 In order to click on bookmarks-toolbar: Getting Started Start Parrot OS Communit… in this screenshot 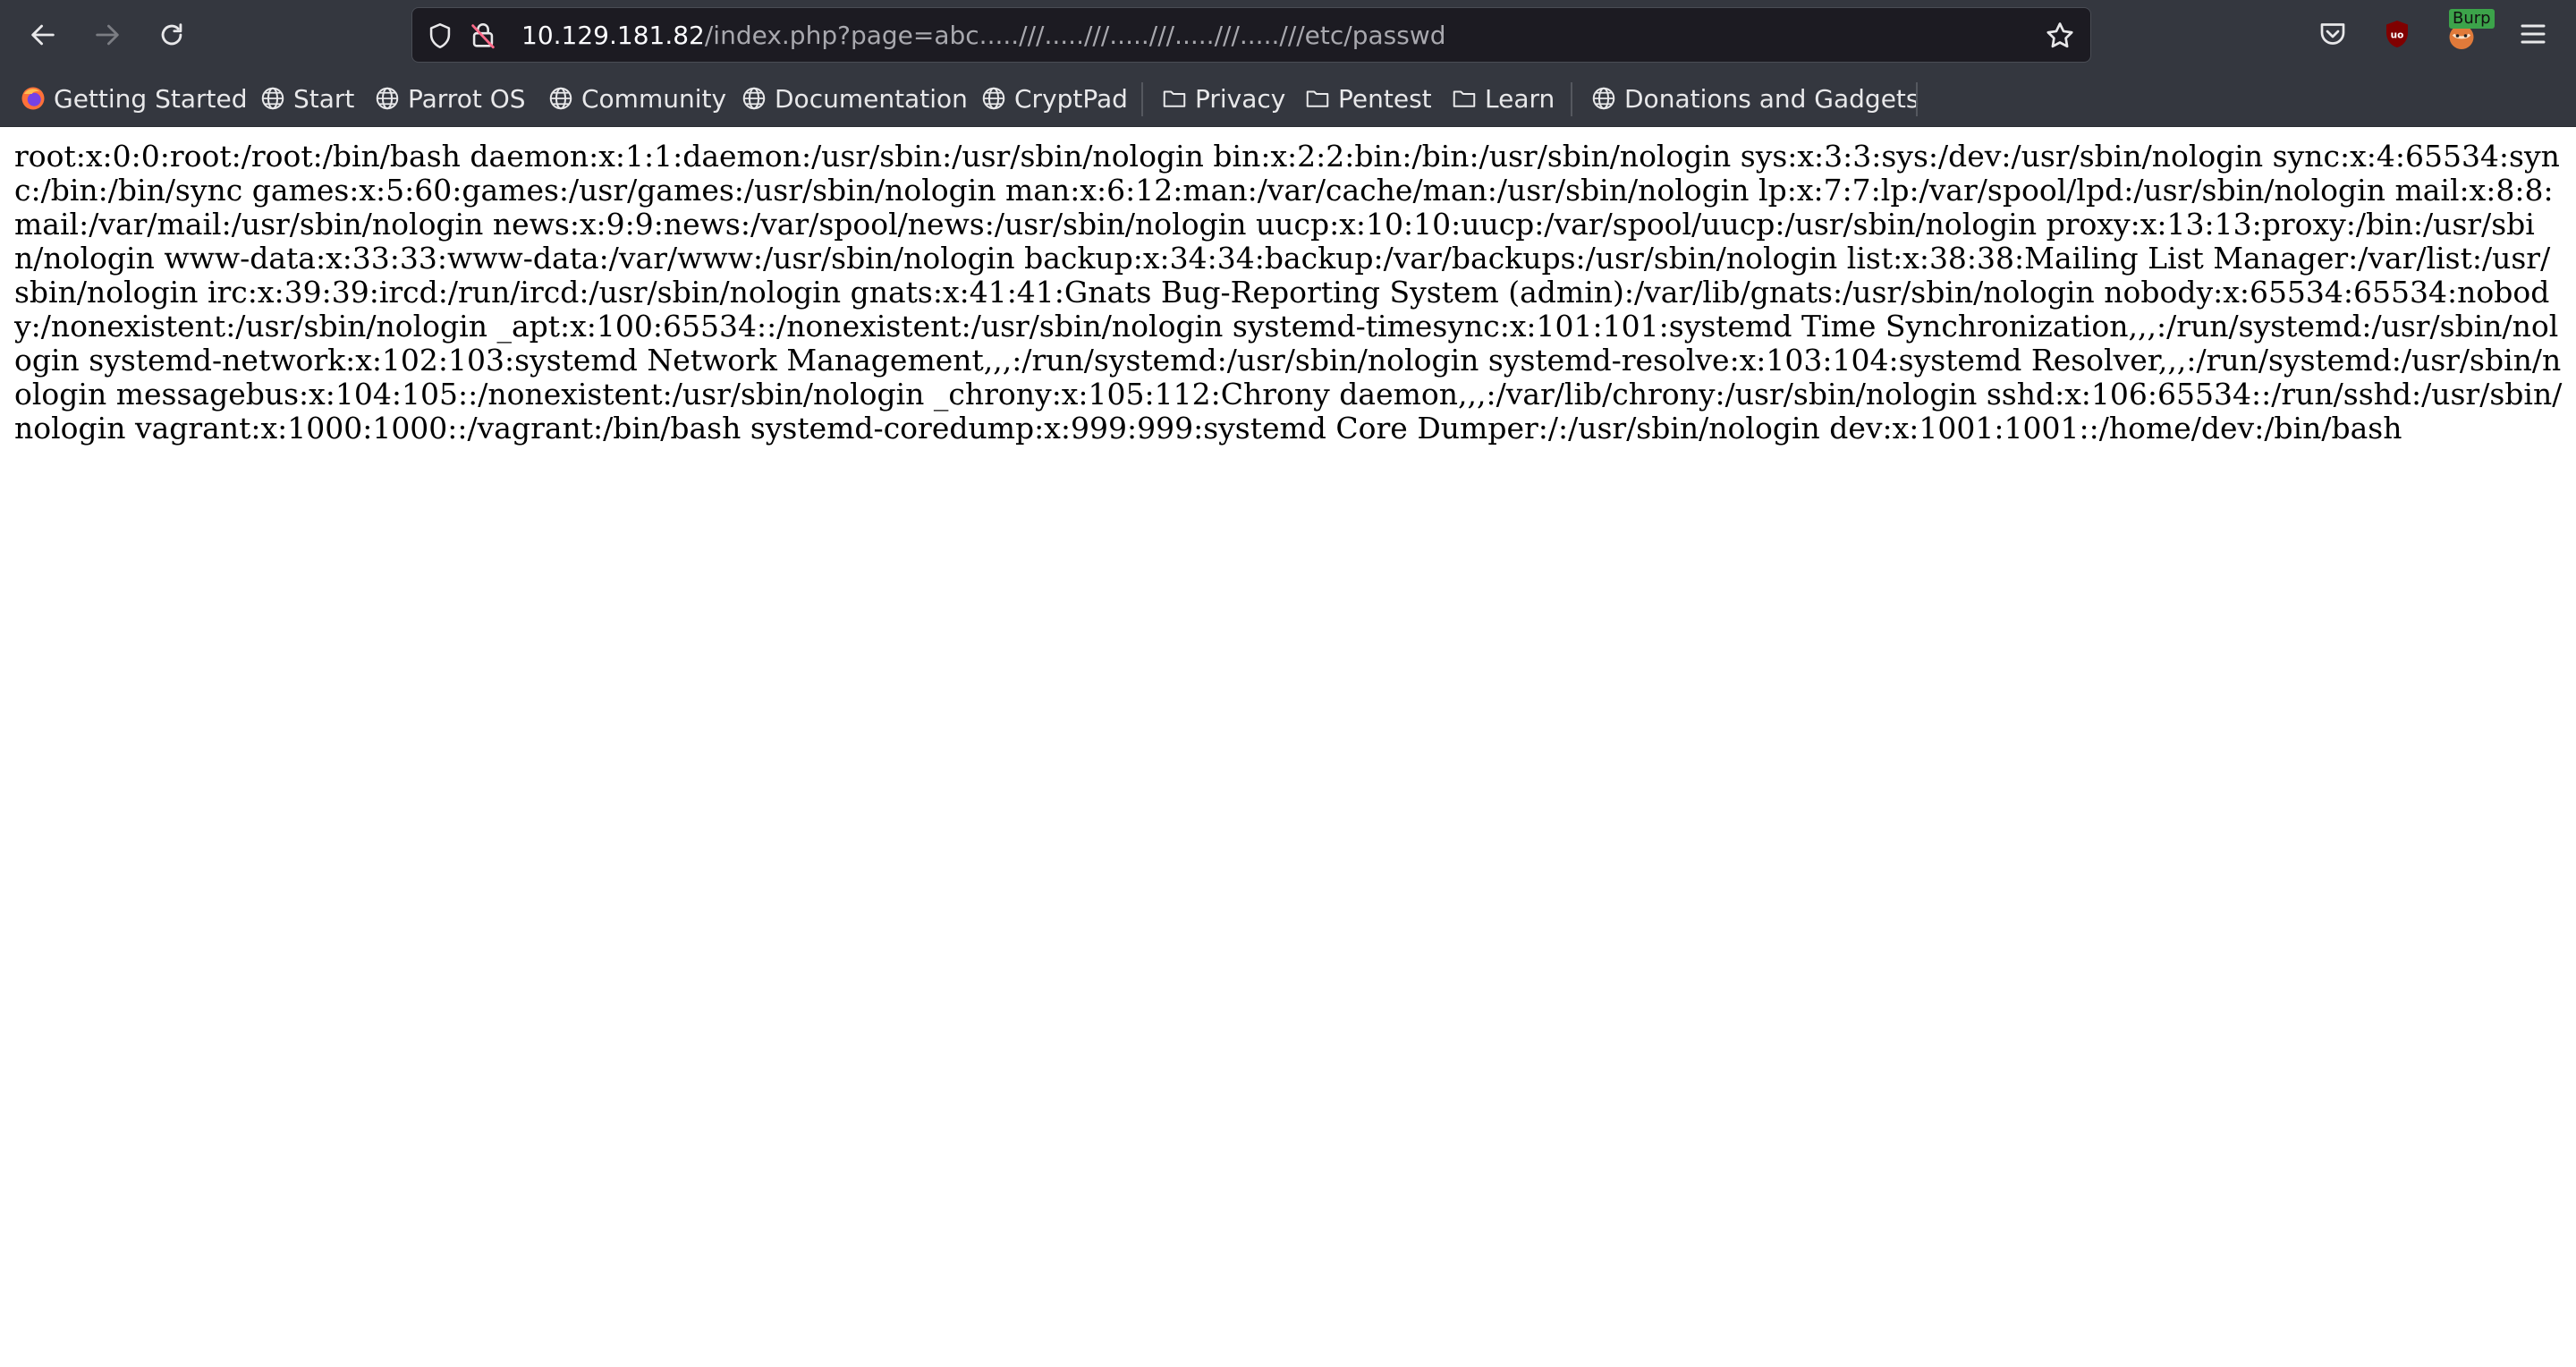, I will do `click(1288, 98)`.